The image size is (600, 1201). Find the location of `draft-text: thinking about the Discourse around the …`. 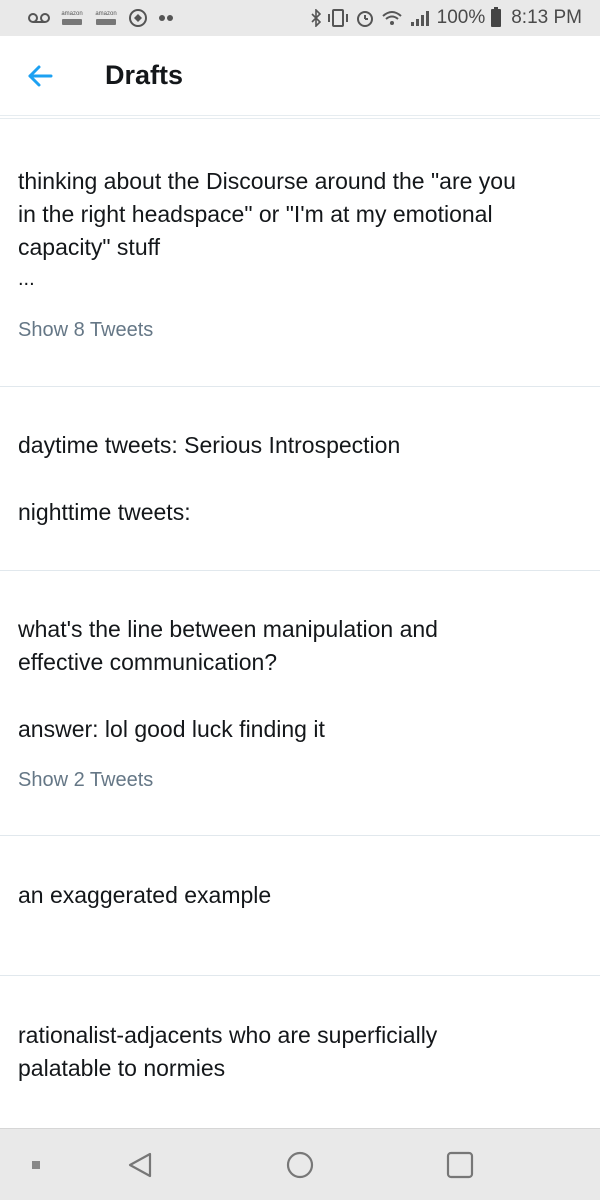

draft-text: thinking about the Discourse around the … is located at coordinates (267, 181).